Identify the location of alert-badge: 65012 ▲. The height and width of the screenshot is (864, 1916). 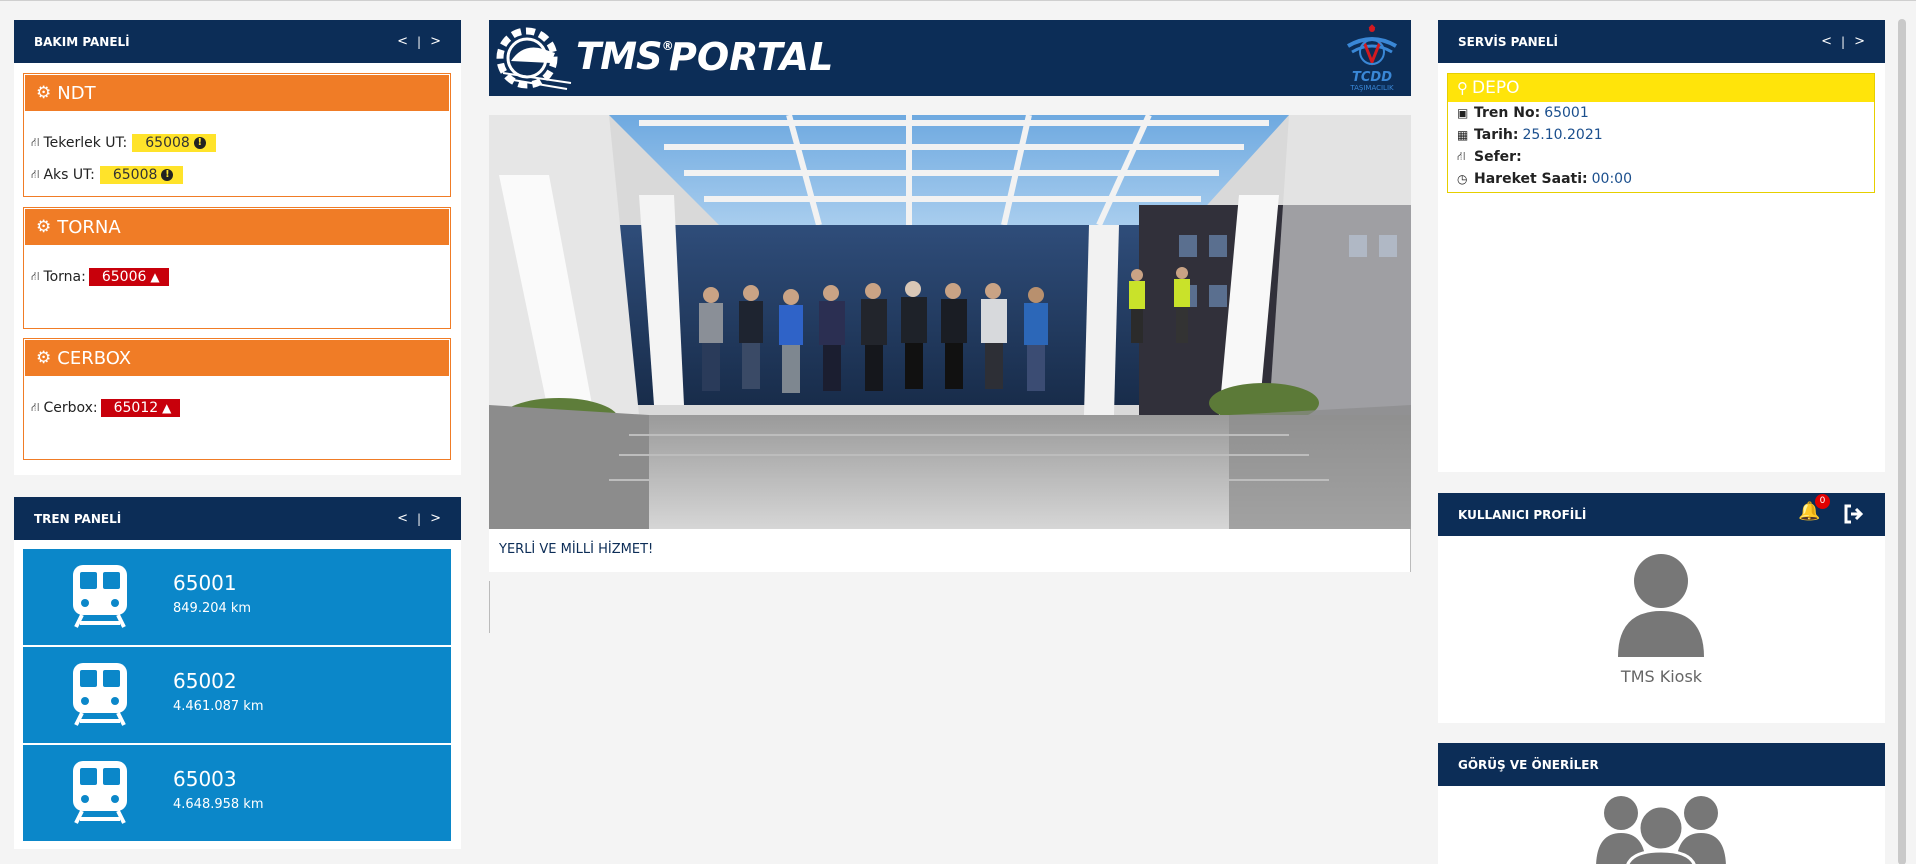
(140, 408).